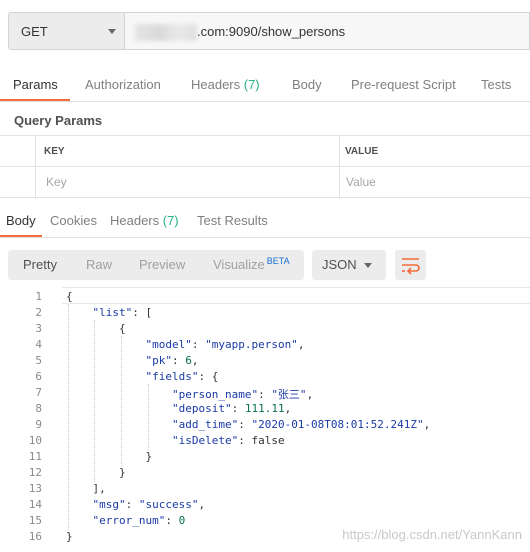  Describe the element at coordinates (56, 182) in the screenshot. I see `key-input: Key` at that location.